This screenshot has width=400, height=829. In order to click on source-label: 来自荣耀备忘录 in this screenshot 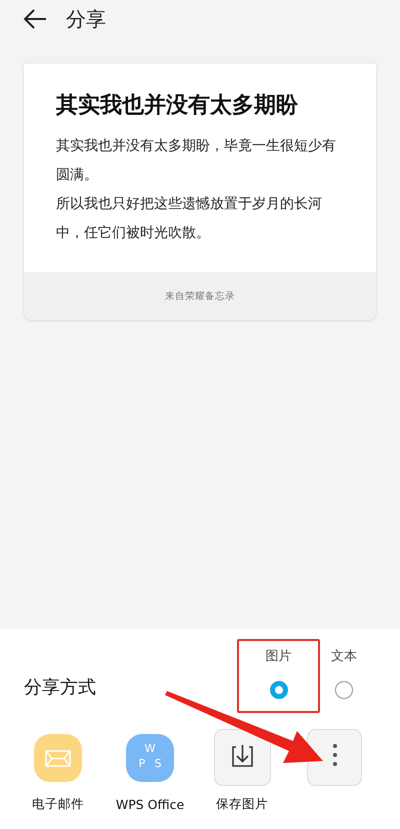, I will do `click(200, 296)`.